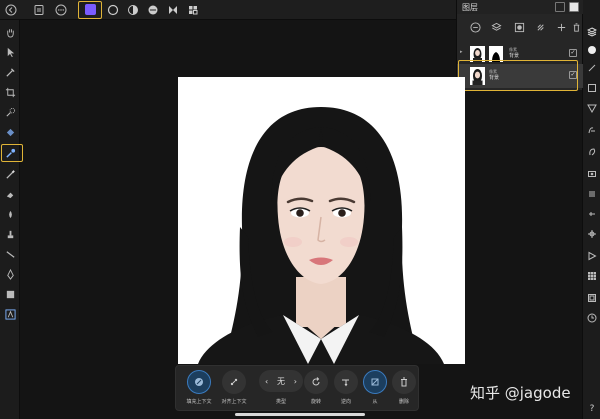  What do you see at coordinates (592, 276) in the screenshot?
I see `swatches-studio-icon` at bounding box center [592, 276].